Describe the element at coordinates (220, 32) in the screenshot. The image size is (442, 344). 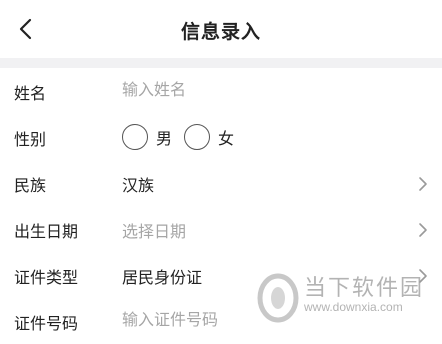
I see `page-title: 信息录入` at that location.